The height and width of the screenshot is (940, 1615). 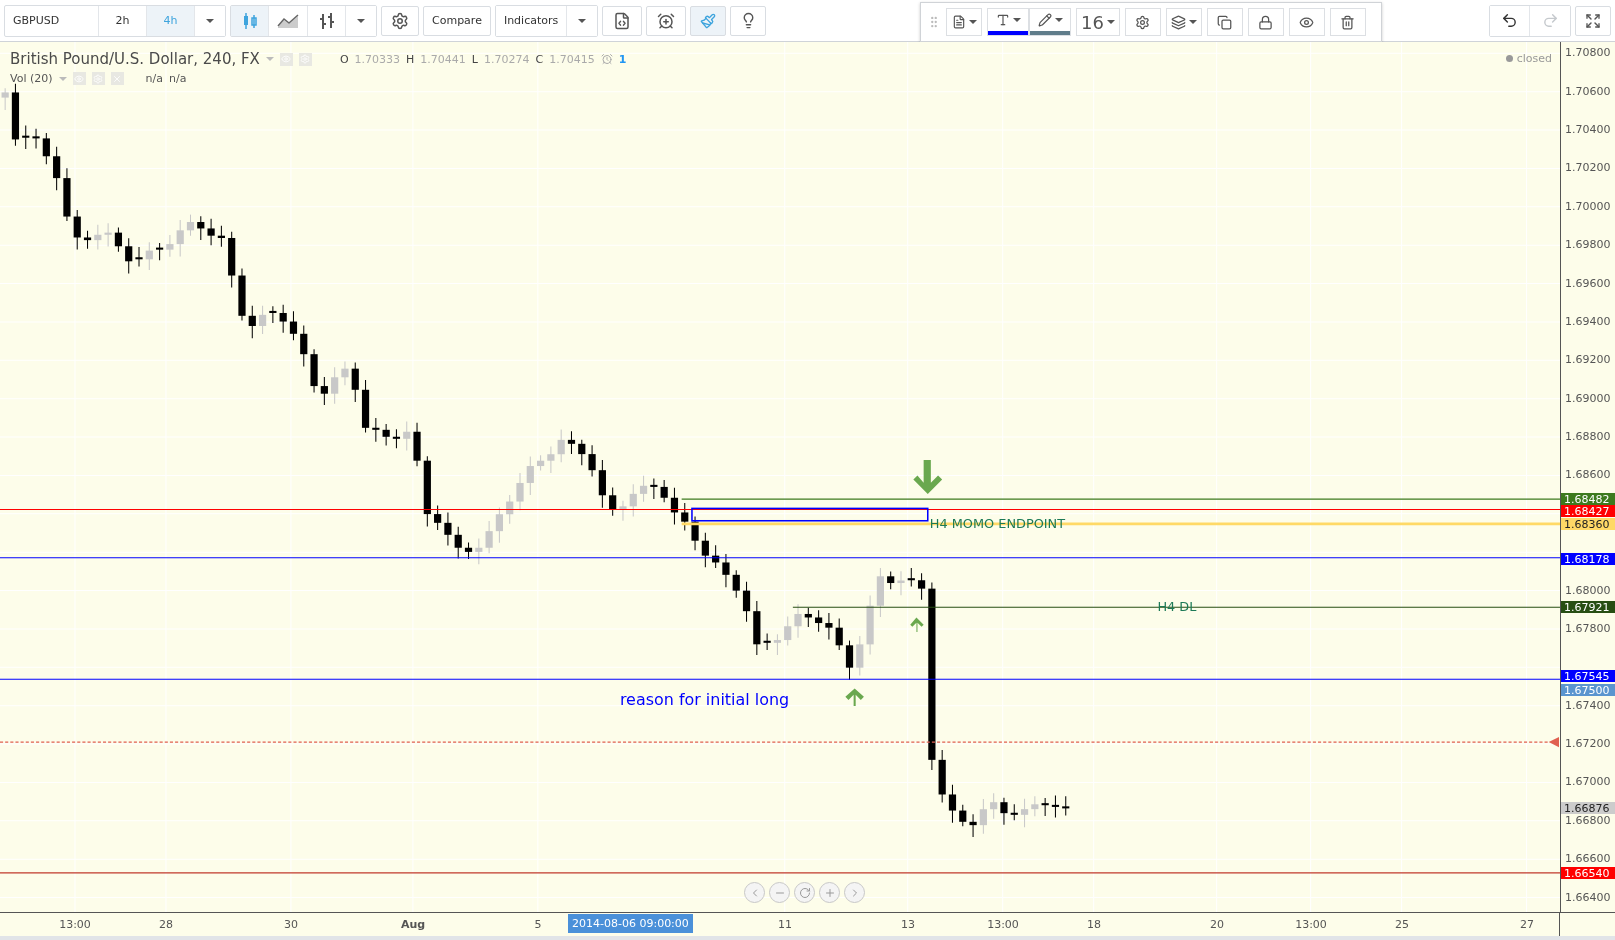 What do you see at coordinates (1588, 523) in the screenshot?
I see `price-tag: 1.68360` at bounding box center [1588, 523].